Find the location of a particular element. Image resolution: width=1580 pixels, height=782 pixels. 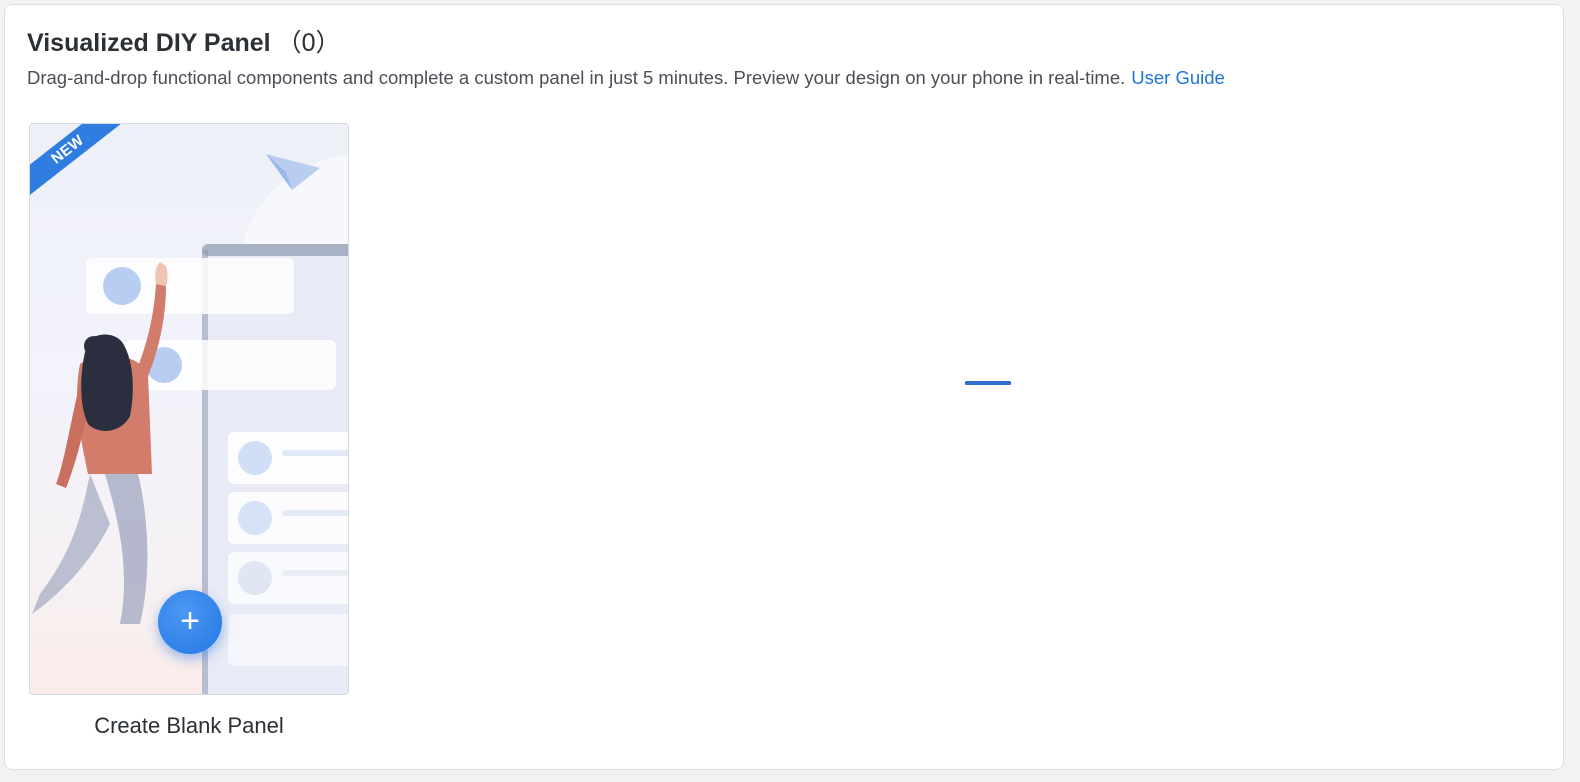

plus-icon: + is located at coordinates (190, 621).